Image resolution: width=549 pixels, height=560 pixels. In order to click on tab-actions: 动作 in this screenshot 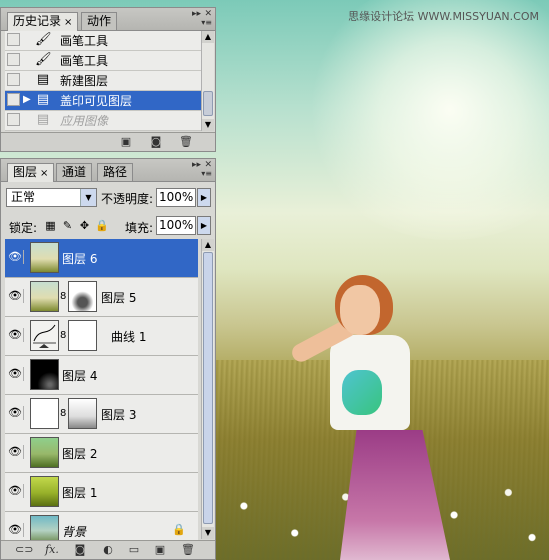, I will do `click(99, 21)`.